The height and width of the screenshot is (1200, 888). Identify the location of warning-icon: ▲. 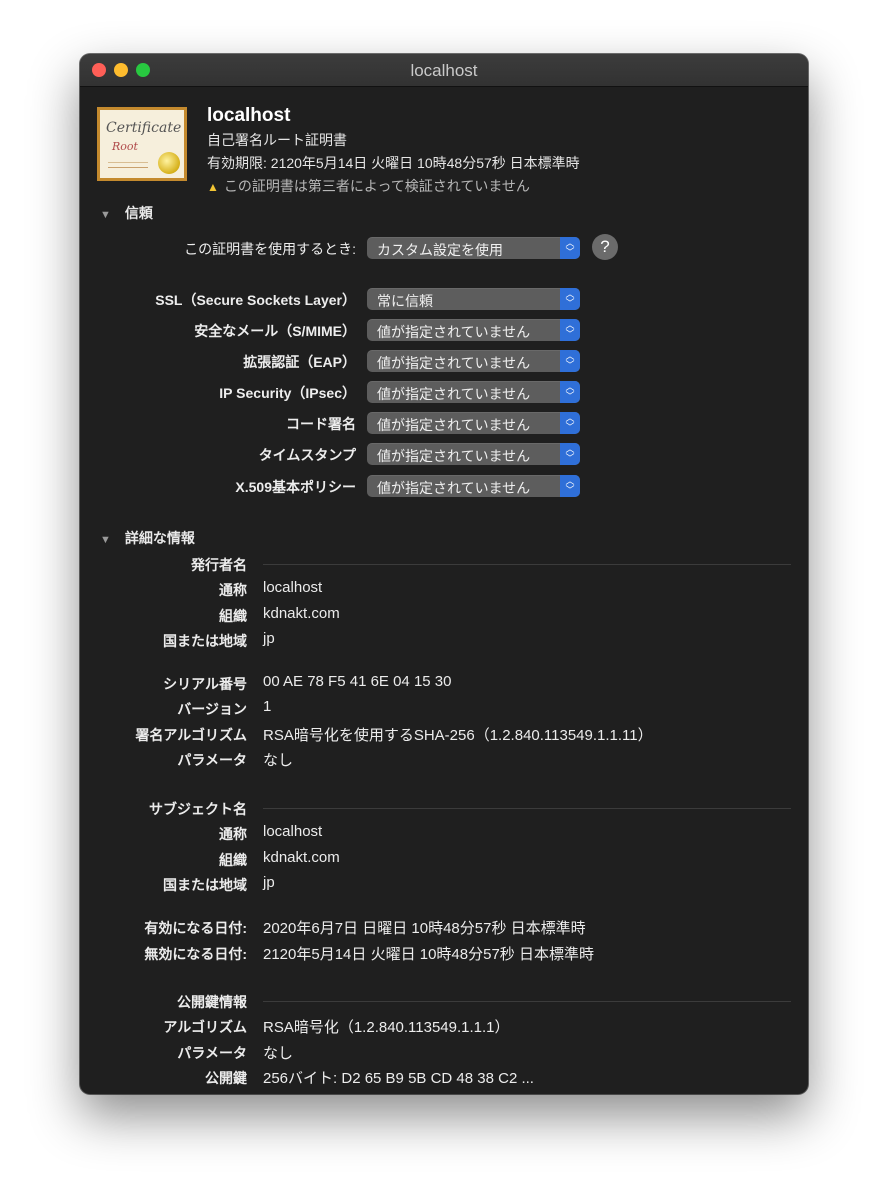
(213, 187).